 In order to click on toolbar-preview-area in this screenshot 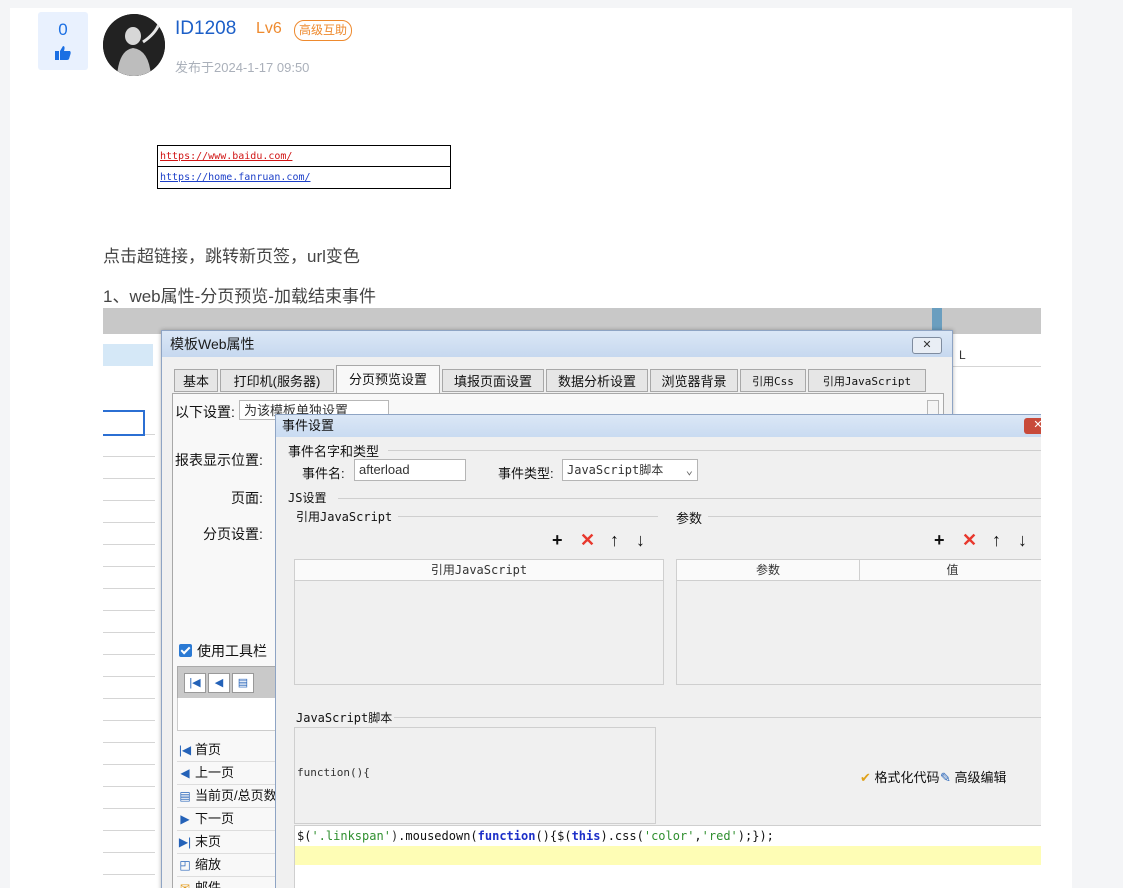, I will do `click(228, 714)`.